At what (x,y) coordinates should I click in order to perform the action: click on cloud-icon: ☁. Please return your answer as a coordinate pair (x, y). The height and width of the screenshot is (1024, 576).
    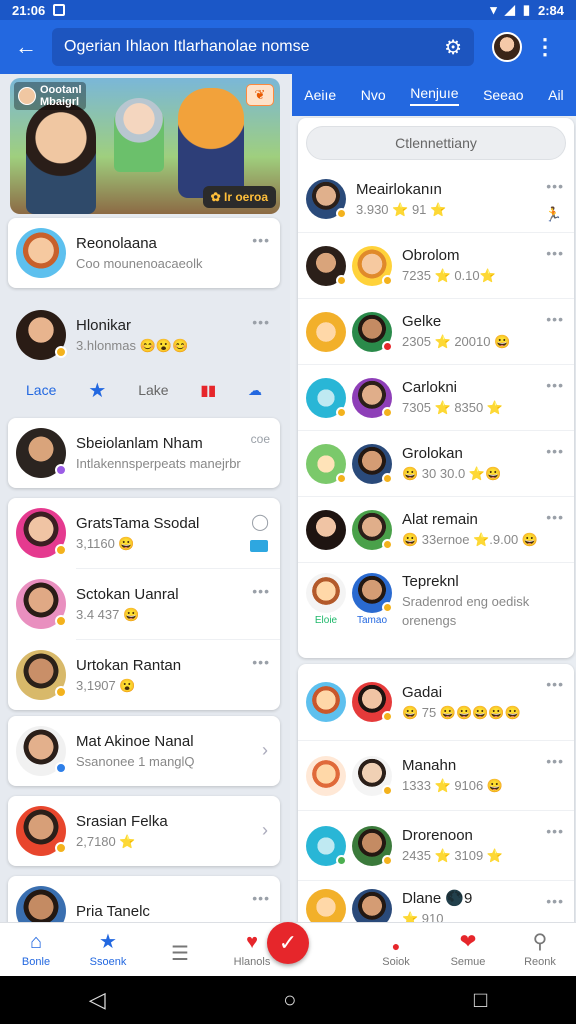
    Looking at the image, I should click on (255, 390).